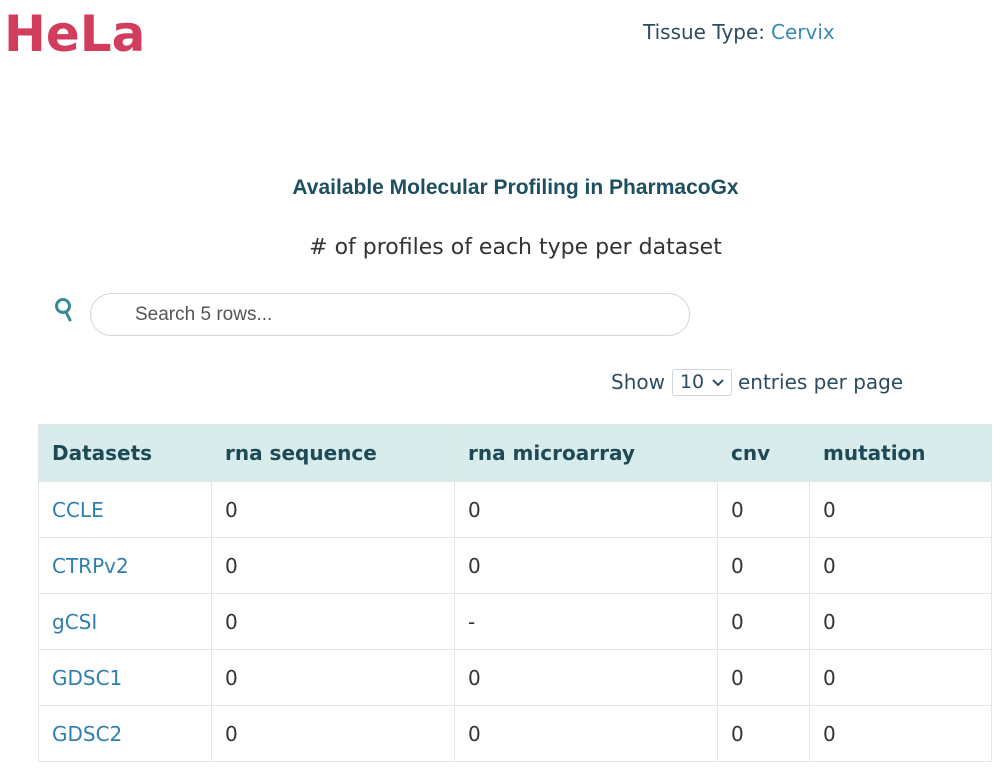  I want to click on search-icon, so click(64, 310).